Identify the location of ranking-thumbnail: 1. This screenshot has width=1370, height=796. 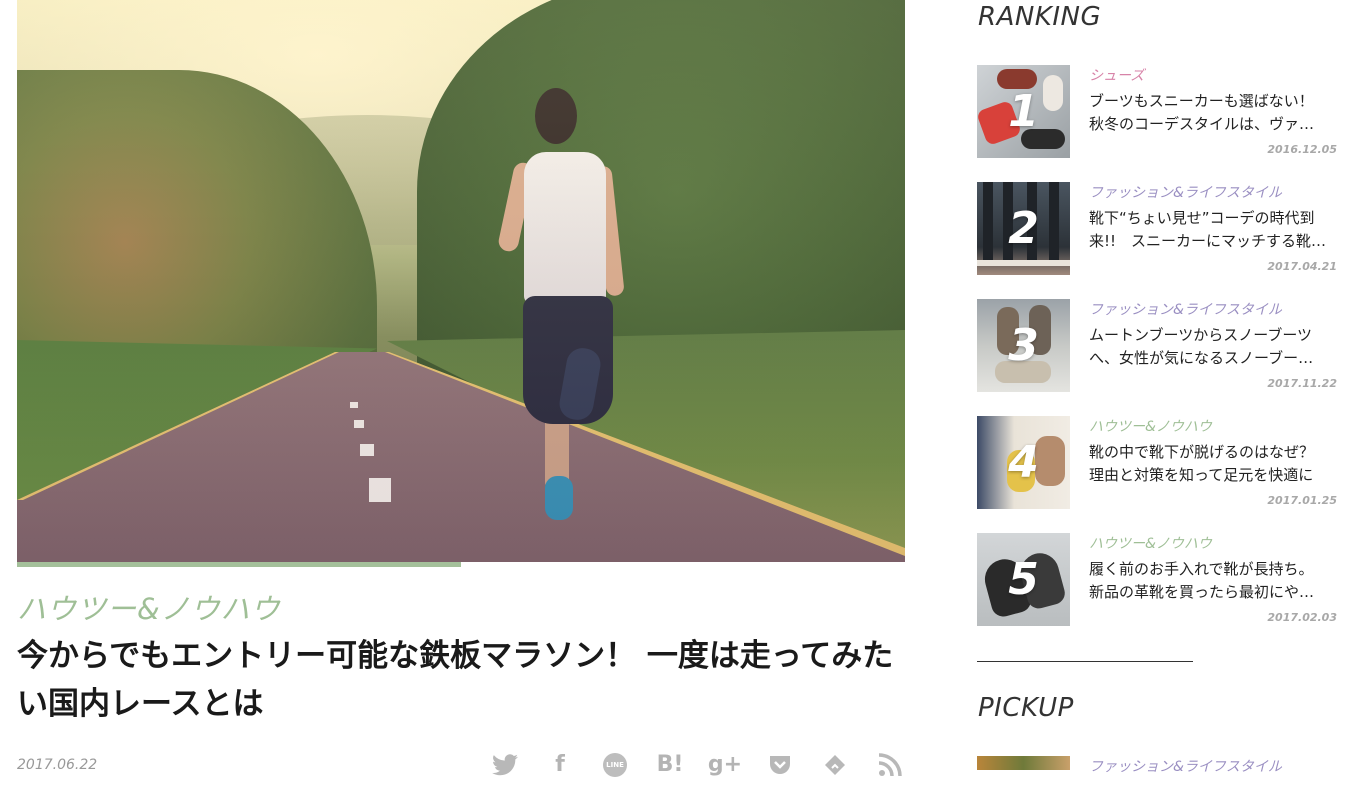
(1023, 111).